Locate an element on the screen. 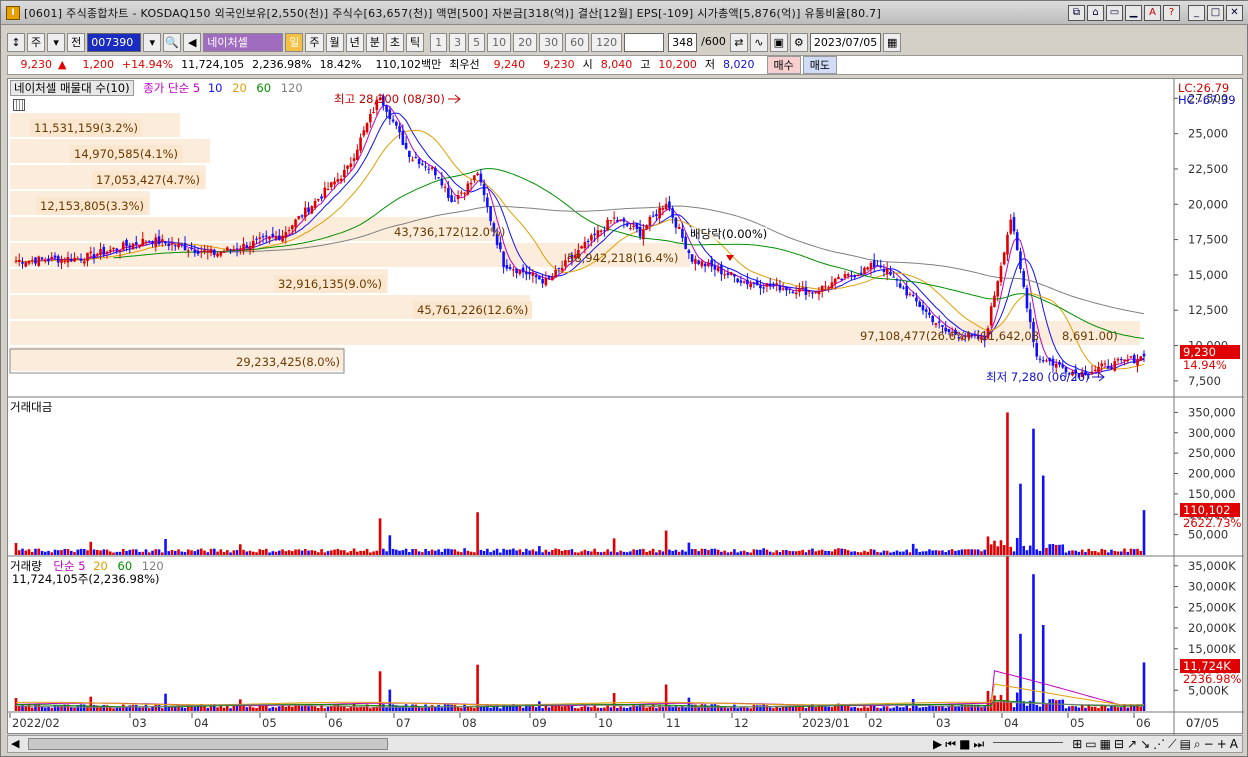  market-select: 주 is located at coordinates (36, 42).